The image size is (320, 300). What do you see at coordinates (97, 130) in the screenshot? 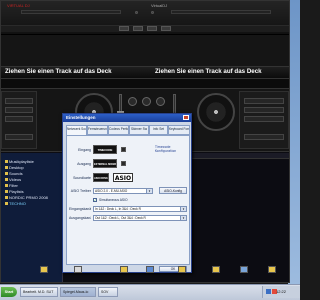
I see `tab-fernsteuerung: Fernsteuerung Optionen` at bounding box center [97, 130].